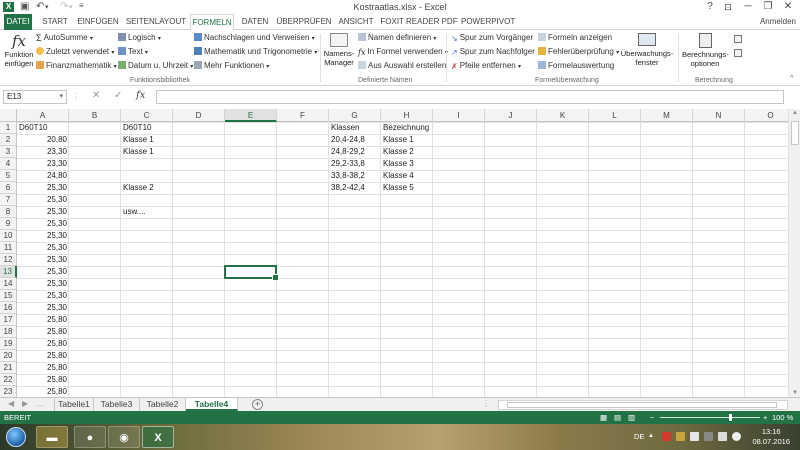  What do you see at coordinates (666, 436) in the screenshot?
I see `pdf-tray-icon` at bounding box center [666, 436].